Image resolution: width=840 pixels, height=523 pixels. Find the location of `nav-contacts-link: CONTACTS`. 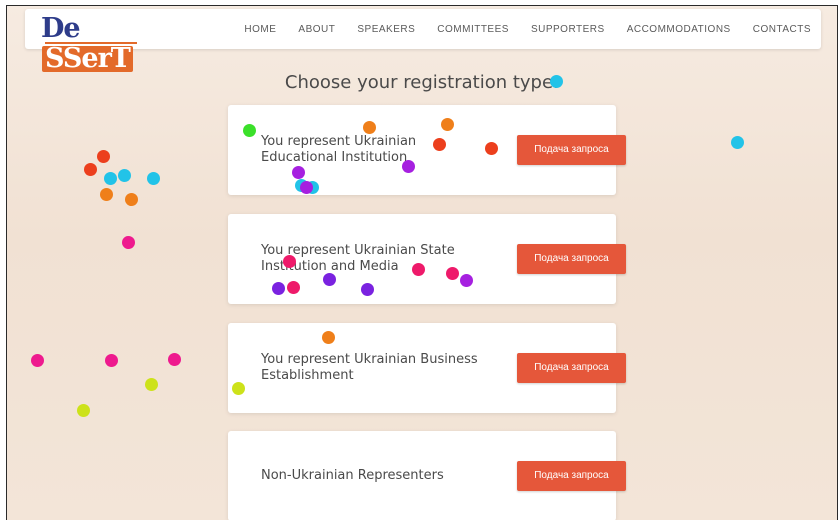

nav-contacts-link: CONTACTS is located at coordinates (782, 29).